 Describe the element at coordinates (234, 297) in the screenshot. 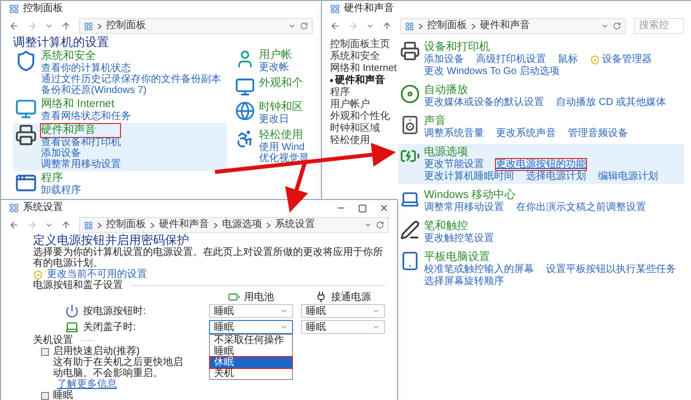

I see `battery-icon` at that location.